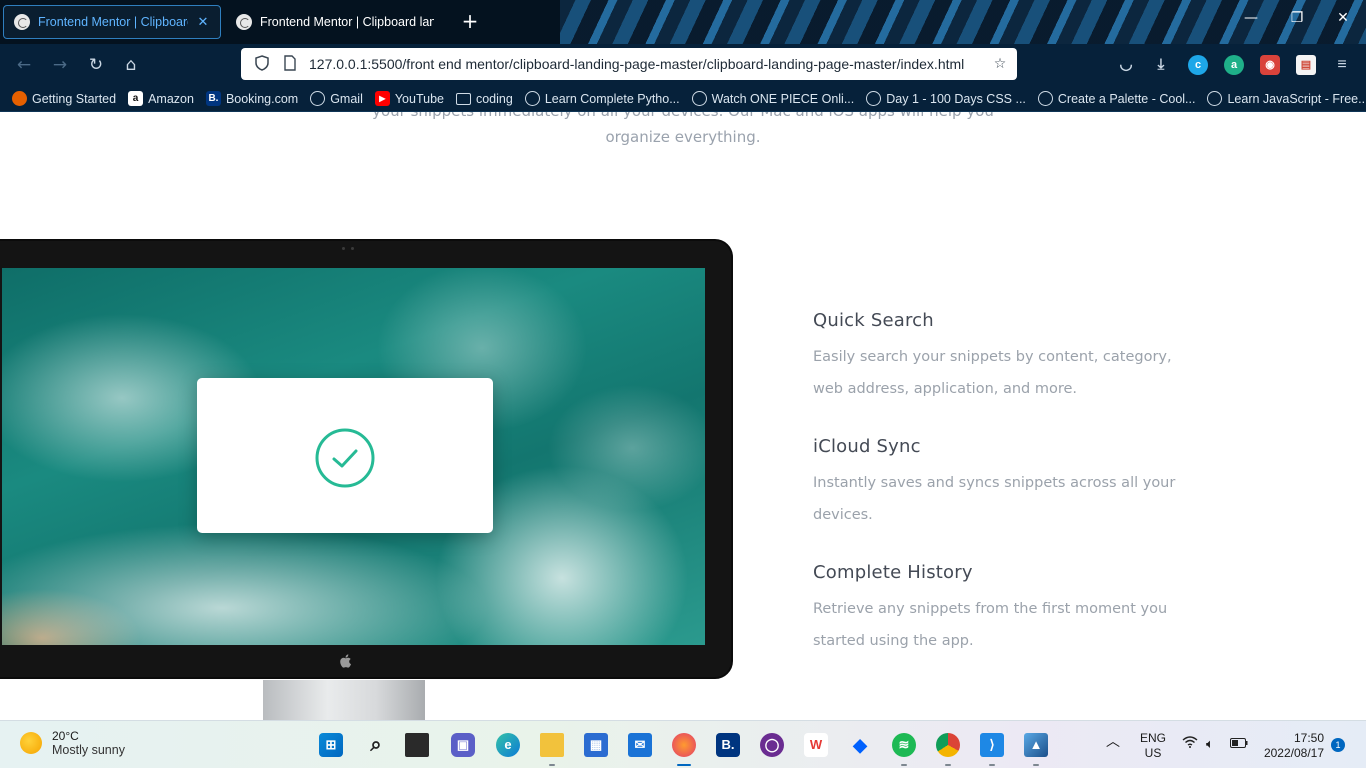 The height and width of the screenshot is (768, 1366). What do you see at coordinates (1293, 753) in the screenshot?
I see `clock-date: 2022/08/17` at bounding box center [1293, 753].